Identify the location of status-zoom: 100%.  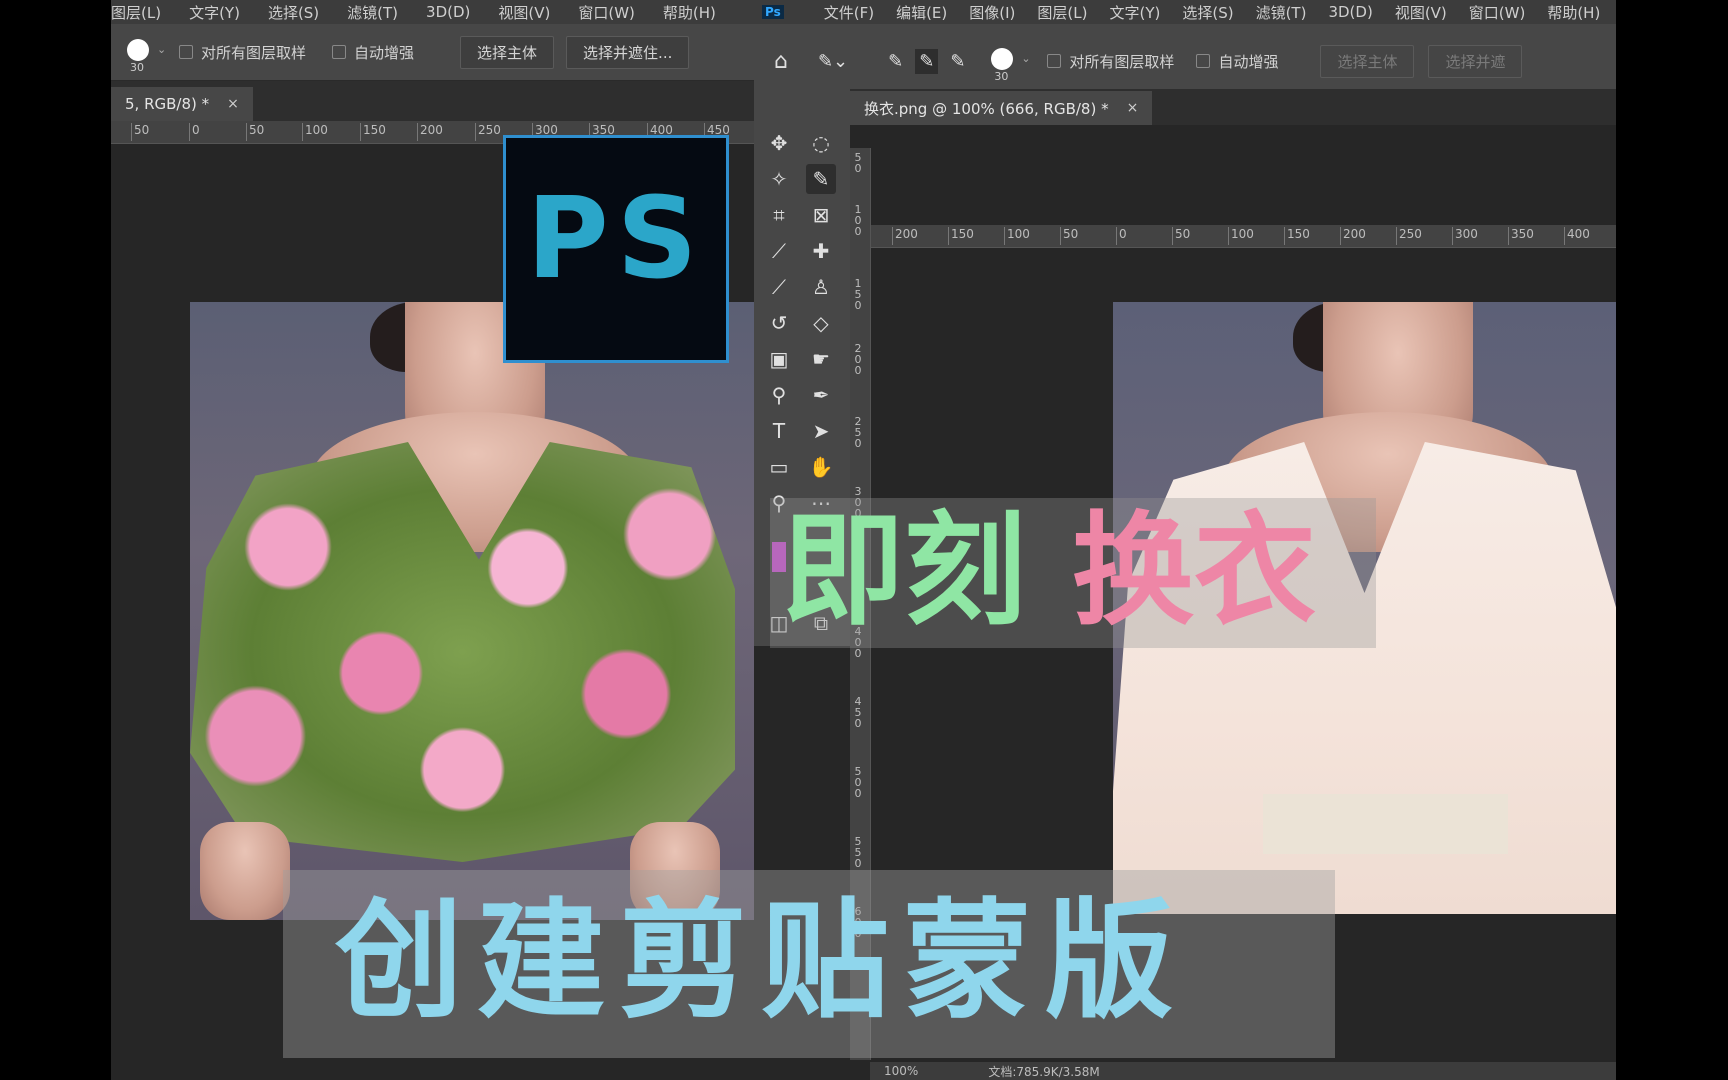
(901, 1071).